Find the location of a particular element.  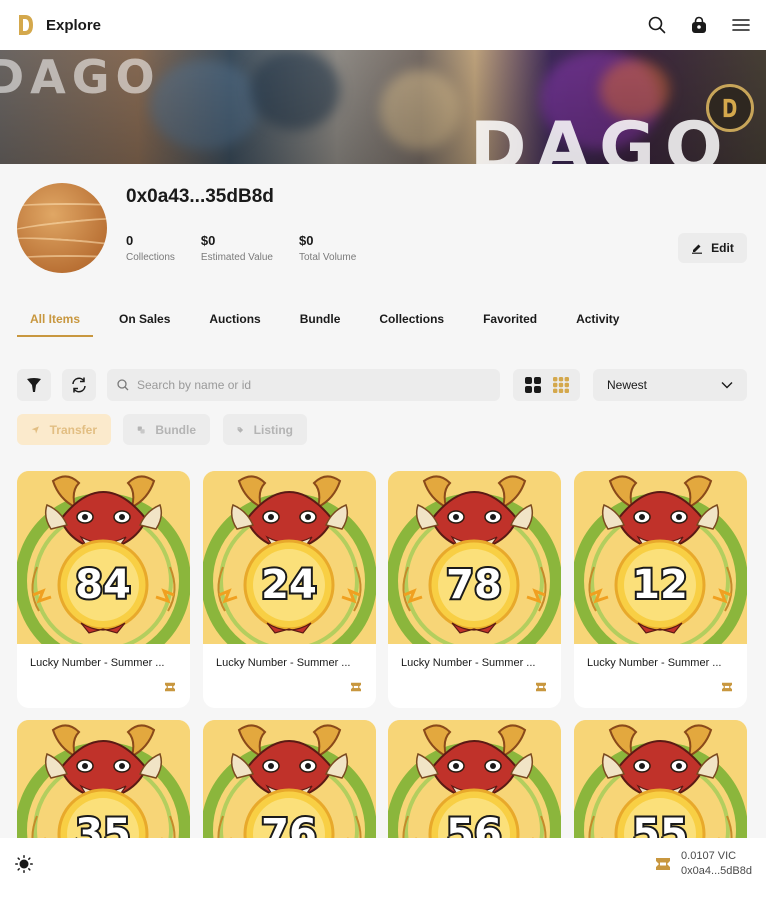

filter-button is located at coordinates (34, 385).